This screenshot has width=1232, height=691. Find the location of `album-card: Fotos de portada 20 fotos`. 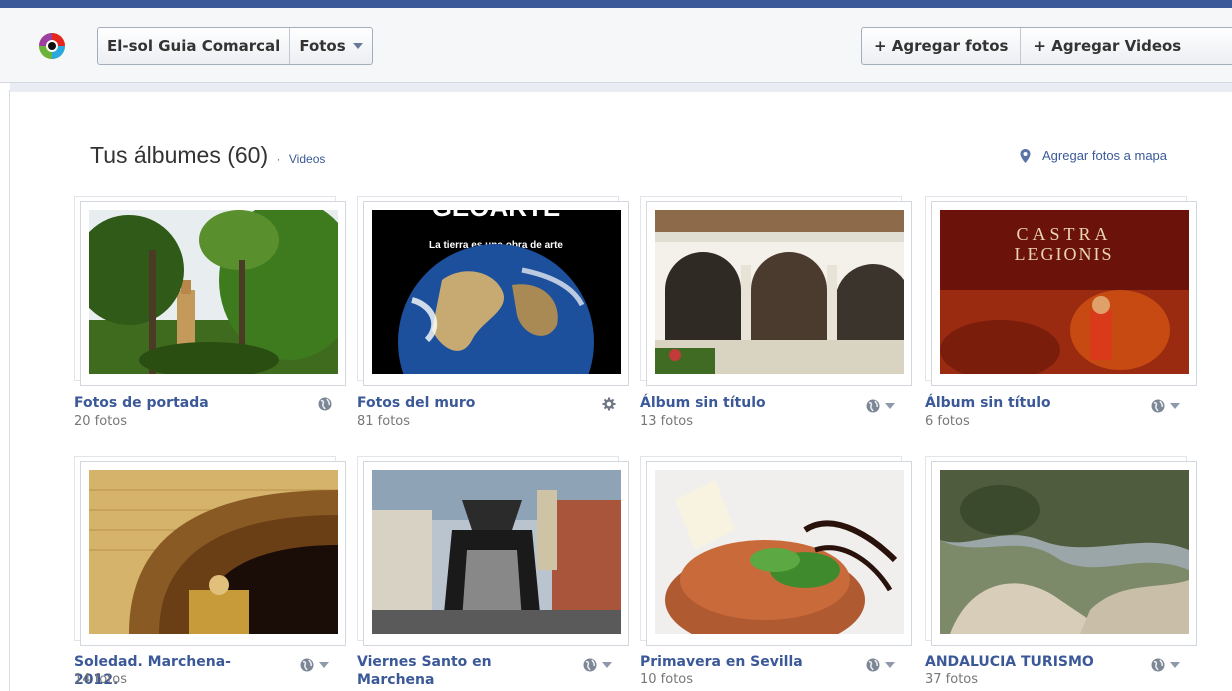

album-card: Fotos de portada 20 fotos is located at coordinates (210, 316).